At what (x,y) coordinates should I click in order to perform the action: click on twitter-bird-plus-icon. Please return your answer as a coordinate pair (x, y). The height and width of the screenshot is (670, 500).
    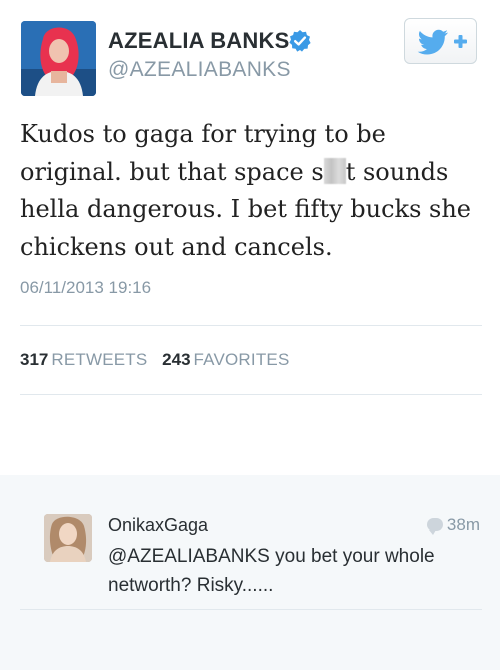
    Looking at the image, I should click on (442, 42).